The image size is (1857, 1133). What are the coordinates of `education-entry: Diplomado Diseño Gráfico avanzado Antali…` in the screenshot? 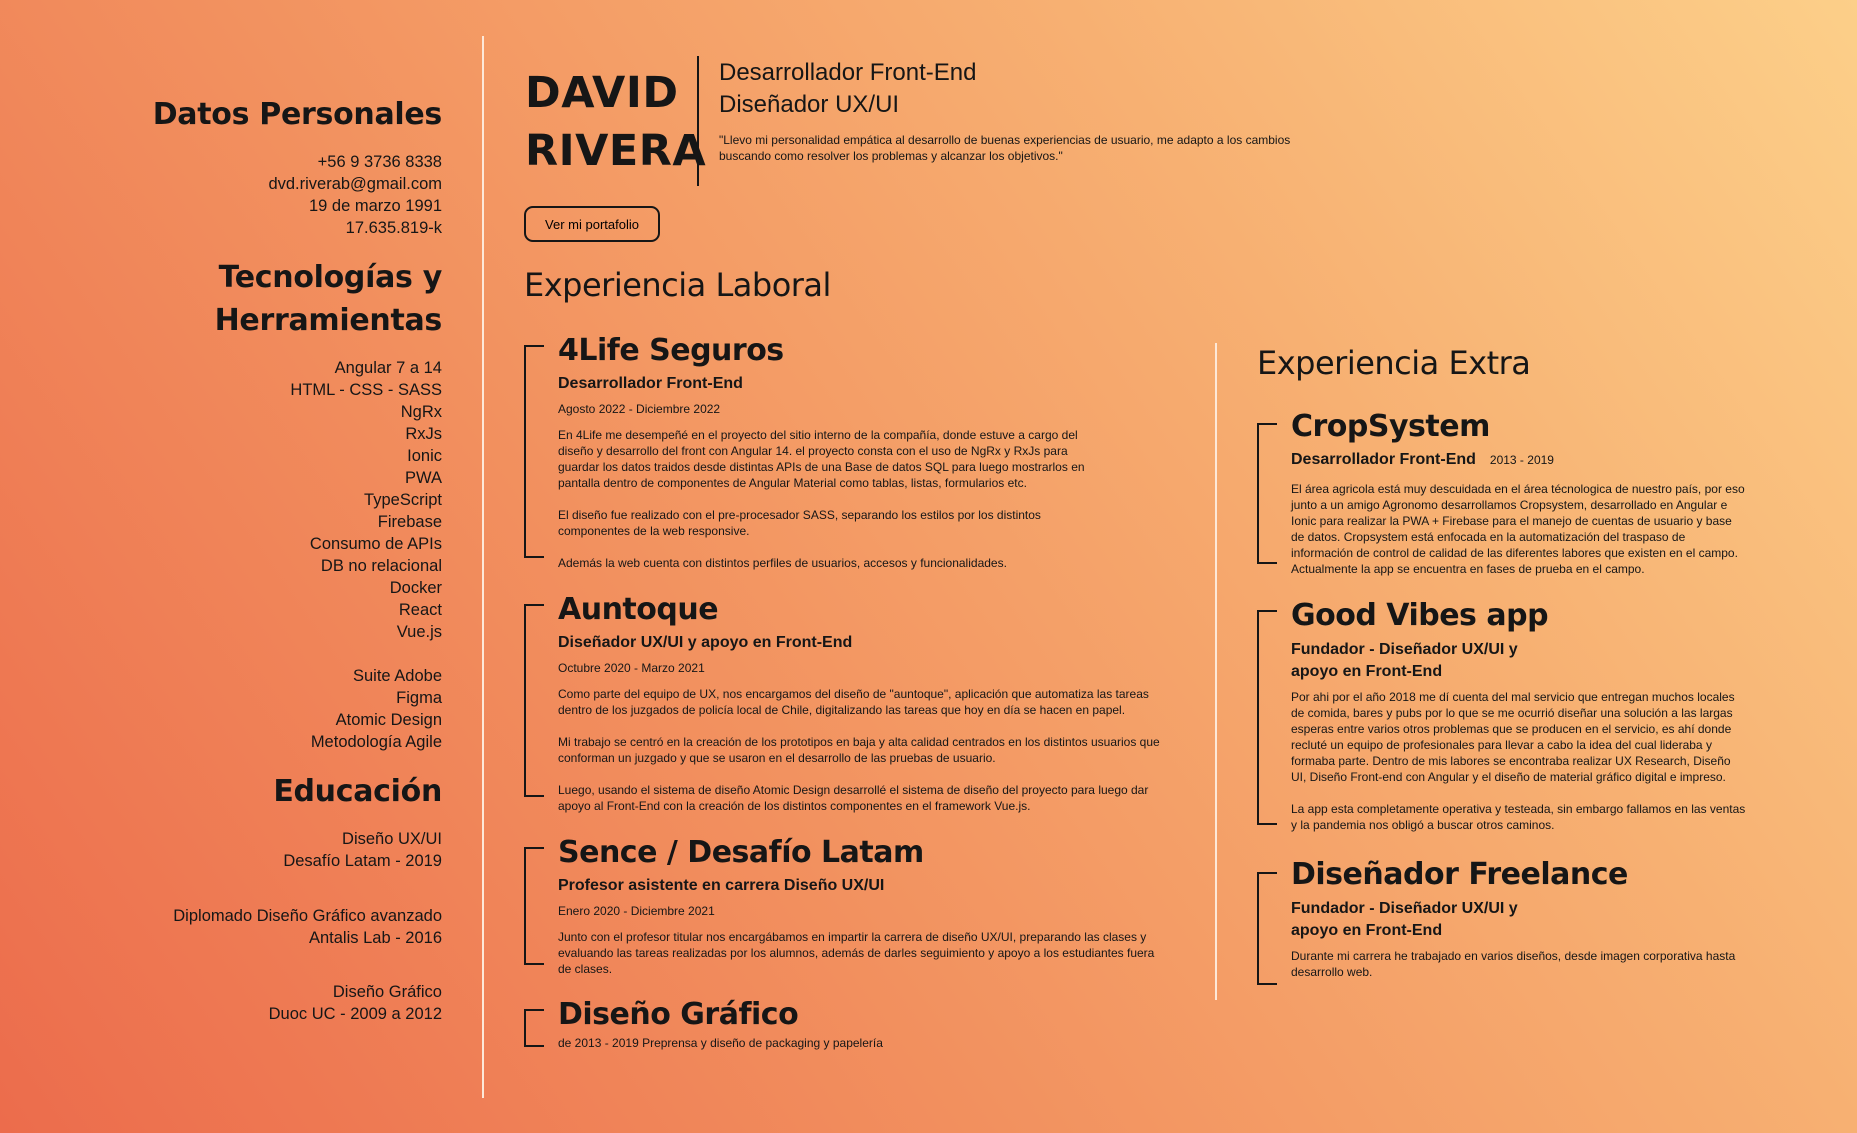 It's located at (307, 927).